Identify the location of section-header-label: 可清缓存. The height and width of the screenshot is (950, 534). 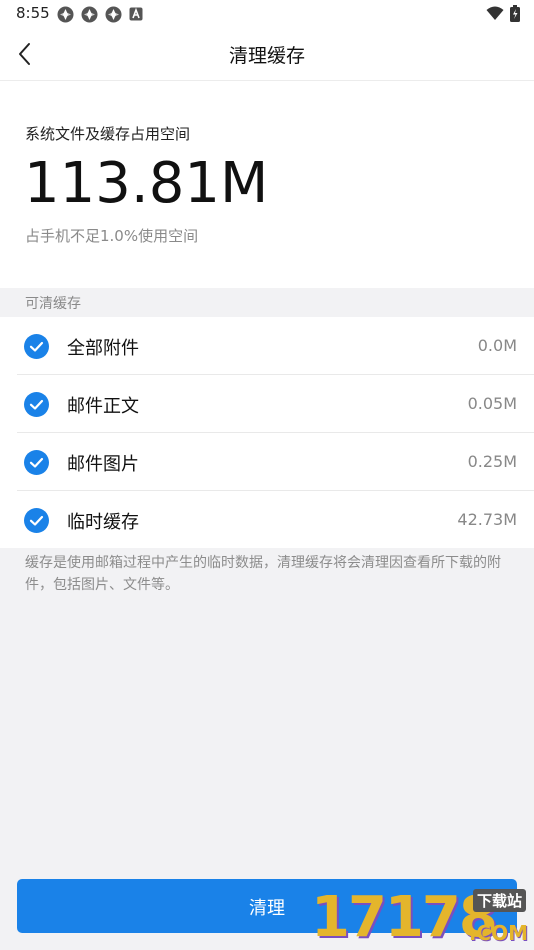
(53, 304).